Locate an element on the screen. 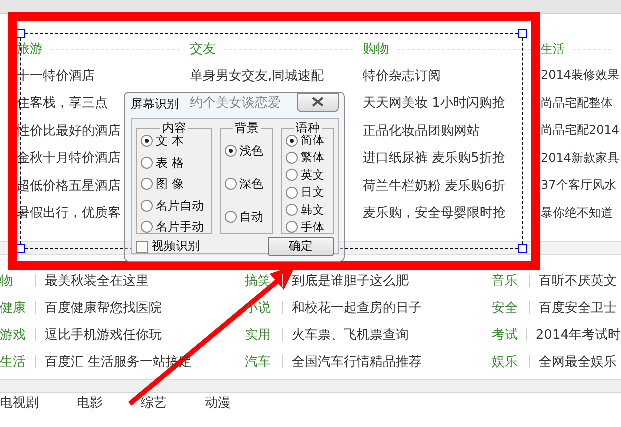  category-link: 安全 is located at coordinates (508, 307).